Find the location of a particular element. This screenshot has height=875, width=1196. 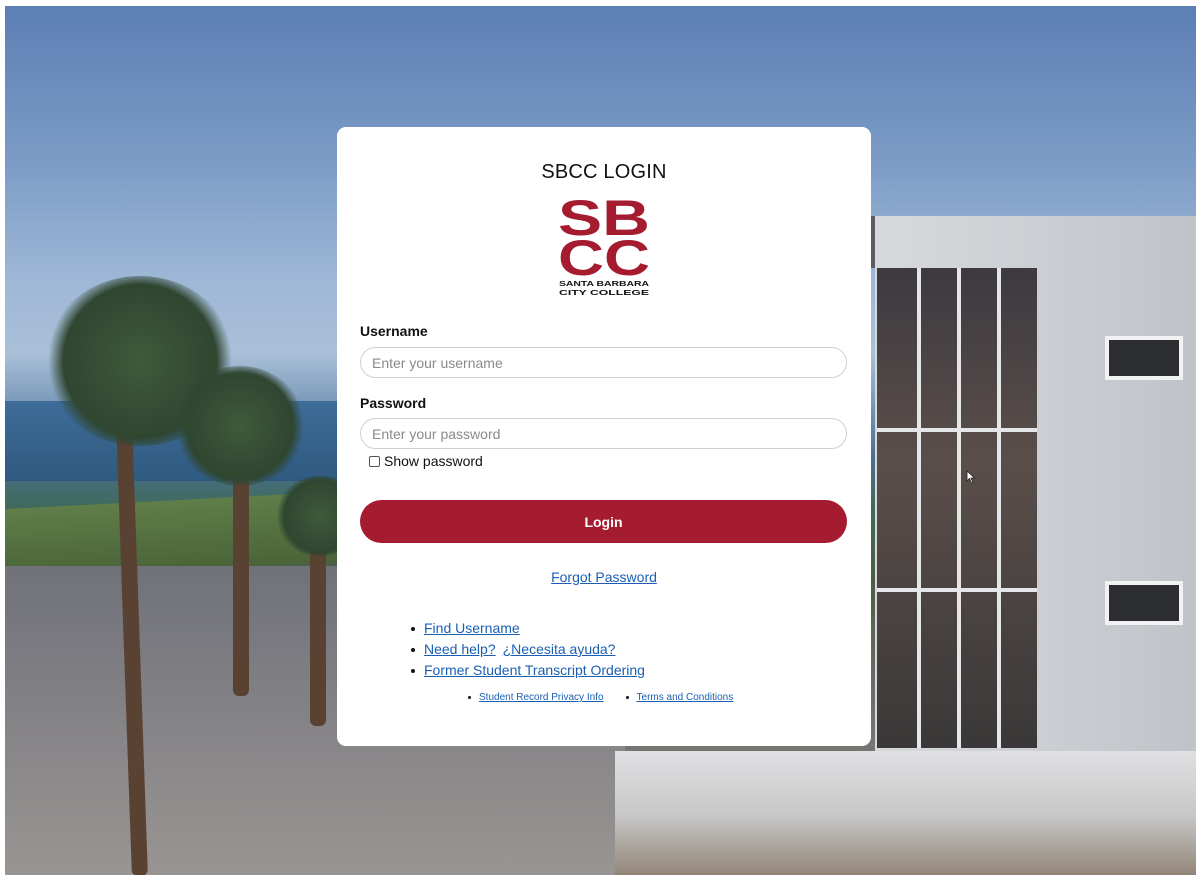

privacy-info-link: Student Record Privacy Info is located at coordinates (541, 697).